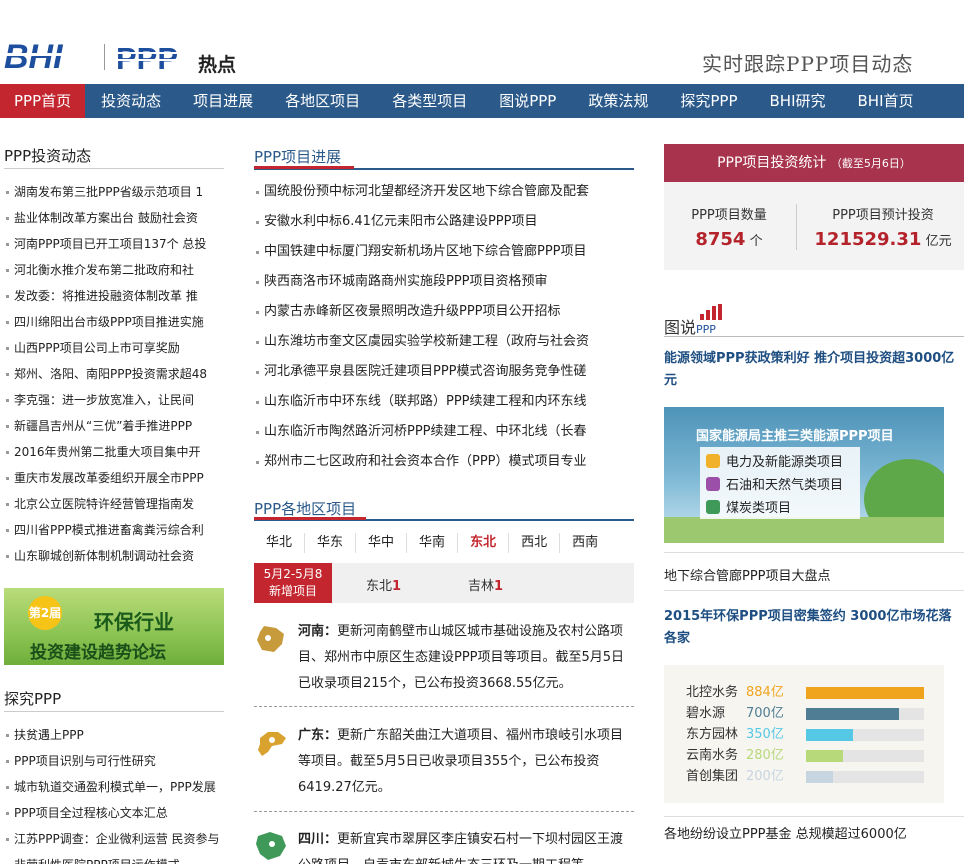 This screenshot has width=964, height=864. What do you see at coordinates (805, 693) in the screenshot?
I see `bar-row: 北控水务 884亿` at bounding box center [805, 693].